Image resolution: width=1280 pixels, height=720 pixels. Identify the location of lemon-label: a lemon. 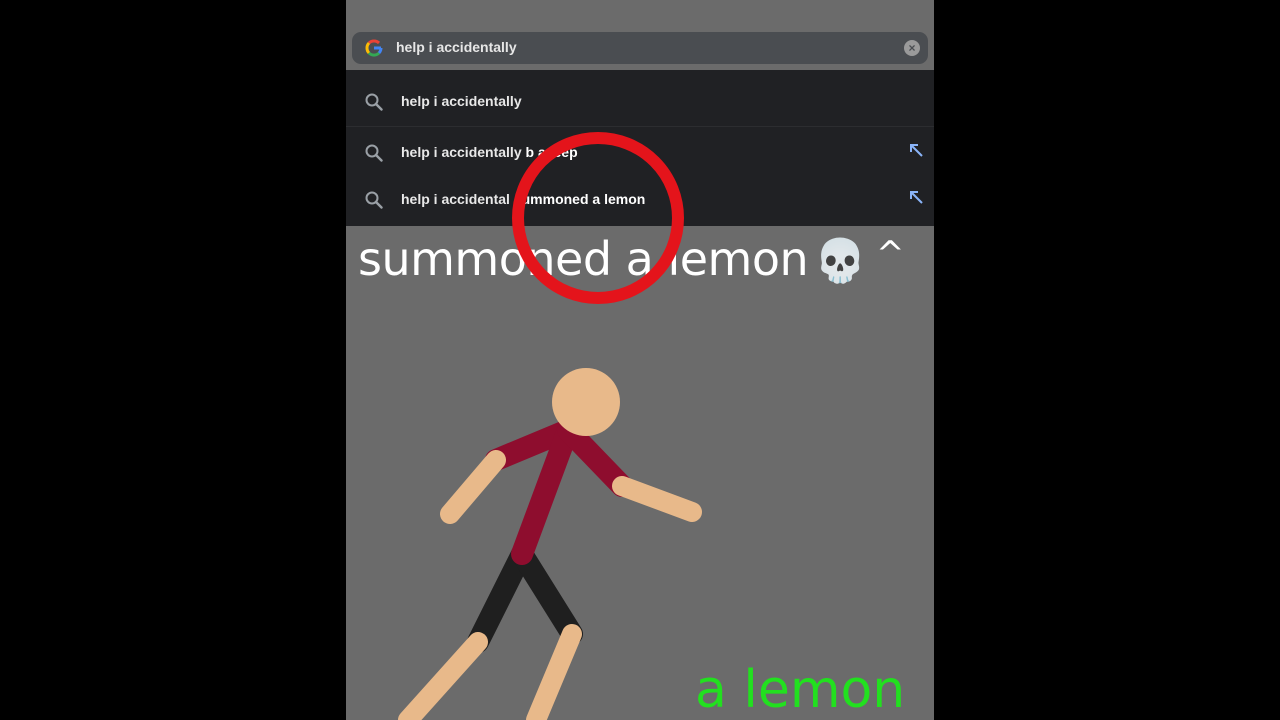
(800, 690).